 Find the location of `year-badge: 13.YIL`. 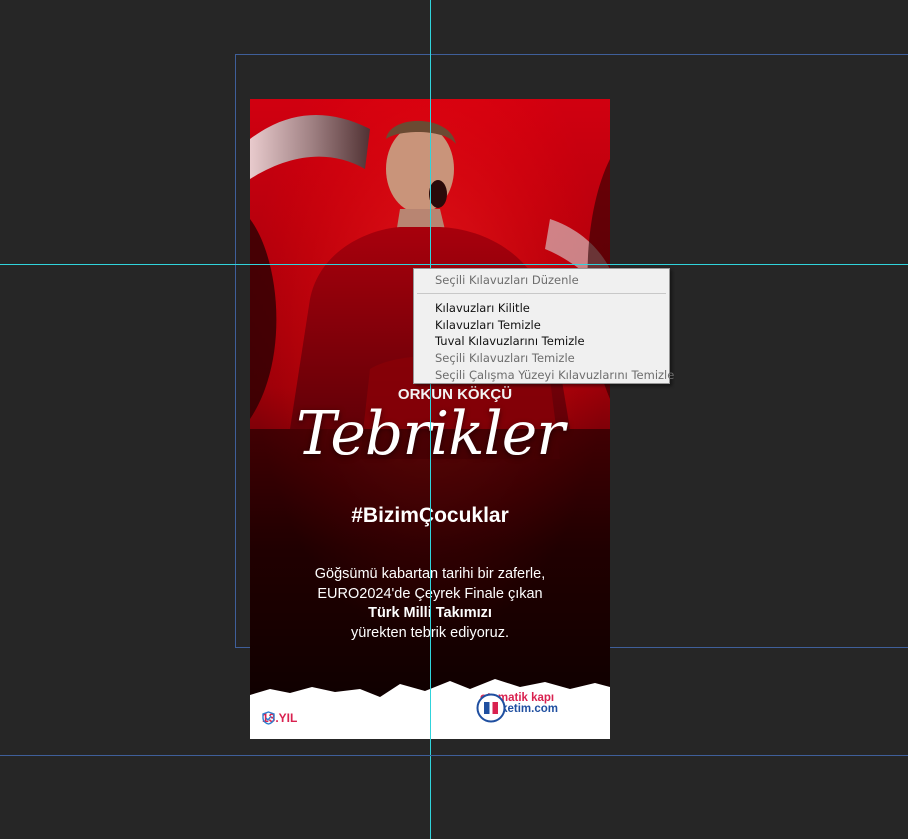

year-badge: 13.YIL is located at coordinates (281, 718).